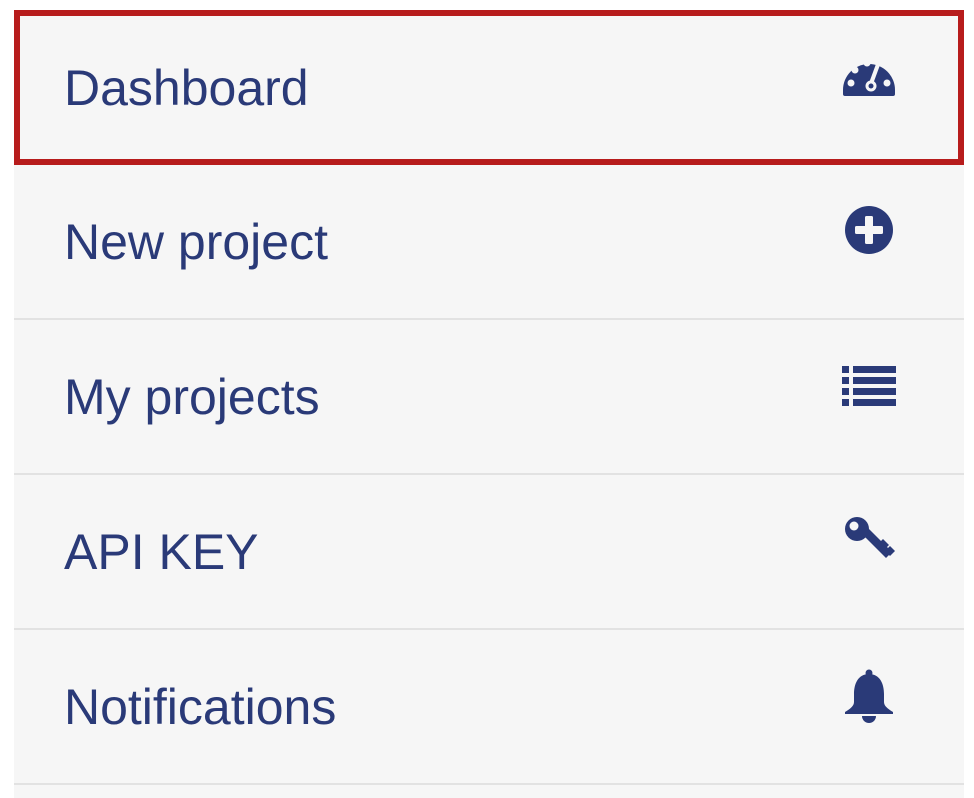 The image size is (974, 798). What do you see at coordinates (161, 551) in the screenshot?
I see `menu-item-label: API KEY` at bounding box center [161, 551].